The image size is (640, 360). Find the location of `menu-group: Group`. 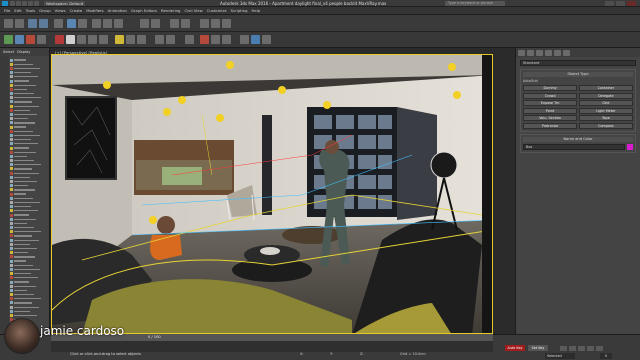

menu-group: Group is located at coordinates (45, 10).